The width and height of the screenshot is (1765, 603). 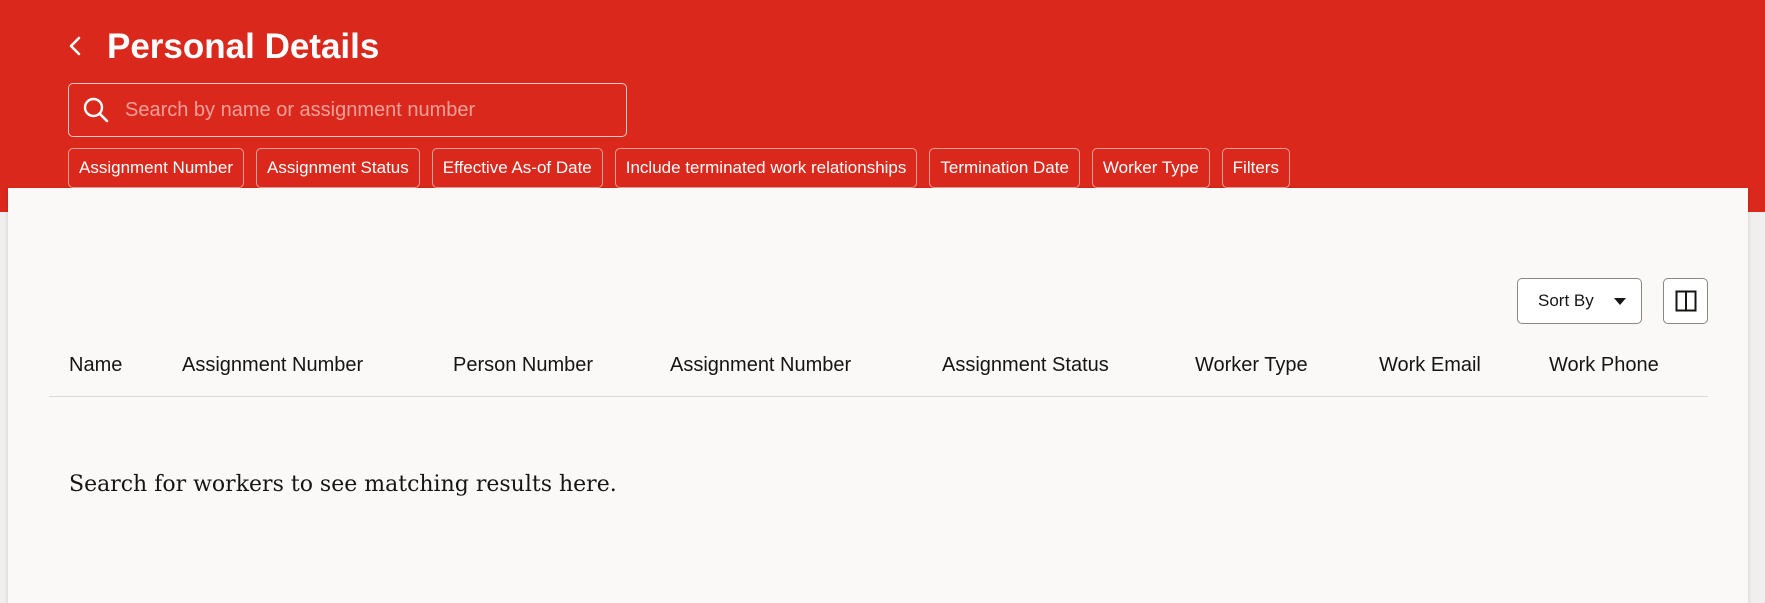 I want to click on split-view-button, so click(x=1685, y=301).